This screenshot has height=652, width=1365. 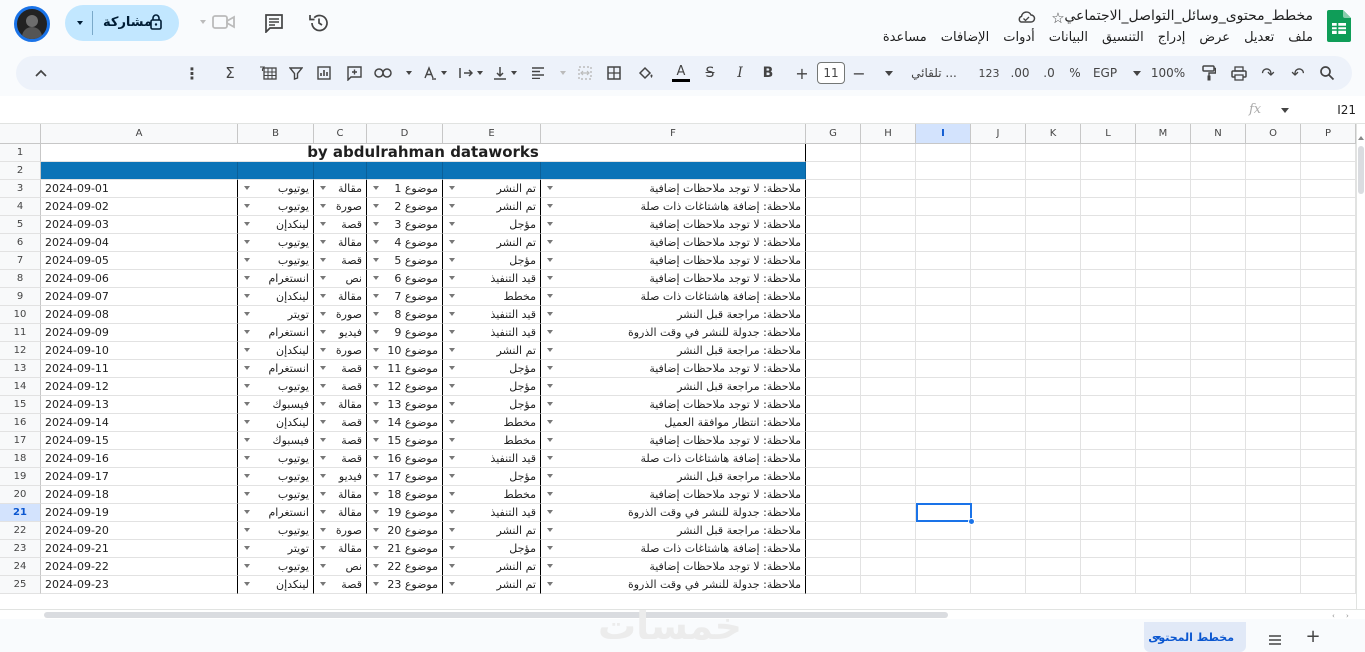 I want to click on topic-cell: موضوع 11, so click(x=405, y=369).